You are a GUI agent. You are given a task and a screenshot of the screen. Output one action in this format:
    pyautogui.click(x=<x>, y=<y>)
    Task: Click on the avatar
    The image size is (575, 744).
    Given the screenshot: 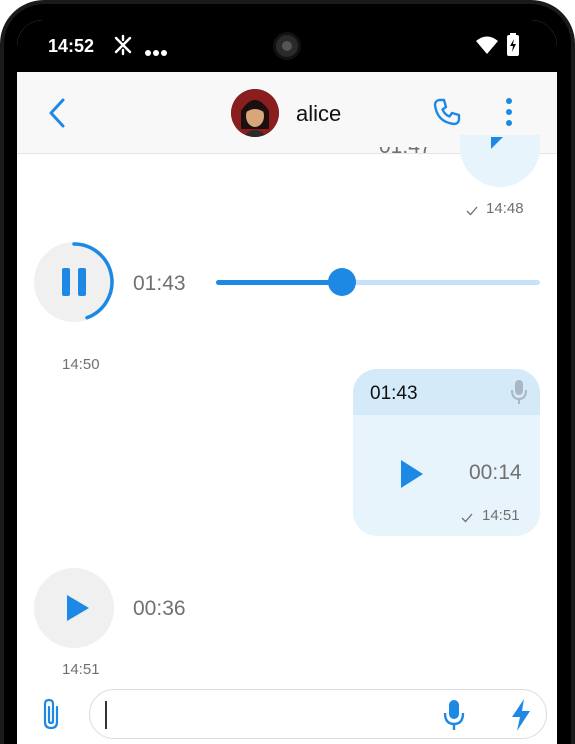 What is the action you would take?
    pyautogui.click(x=255, y=113)
    